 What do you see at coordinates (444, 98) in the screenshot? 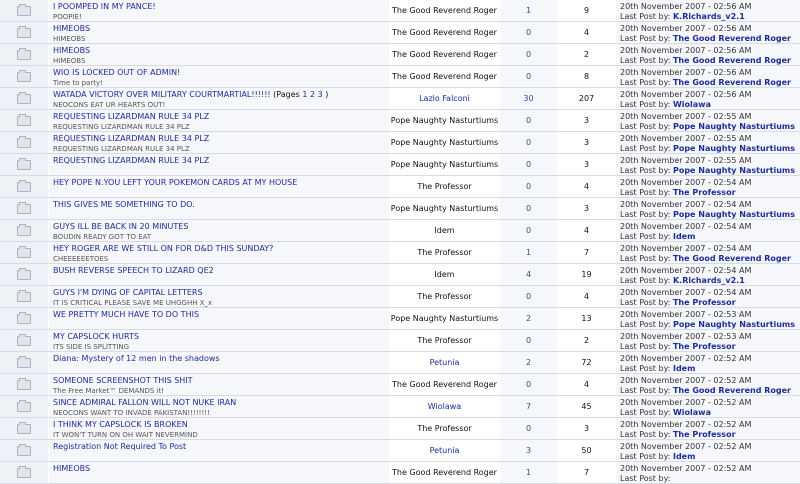
I see `topic-starter: Lazlo Falconi` at bounding box center [444, 98].